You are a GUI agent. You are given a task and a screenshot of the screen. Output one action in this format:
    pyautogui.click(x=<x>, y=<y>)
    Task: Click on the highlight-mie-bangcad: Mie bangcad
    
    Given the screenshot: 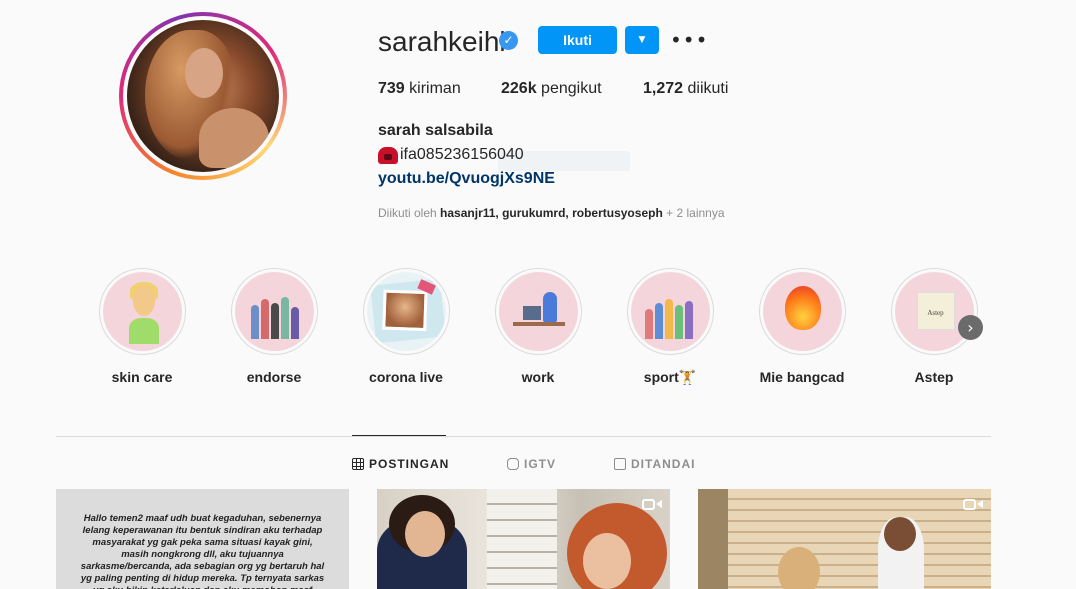 What is the action you would take?
    pyautogui.click(x=802, y=326)
    